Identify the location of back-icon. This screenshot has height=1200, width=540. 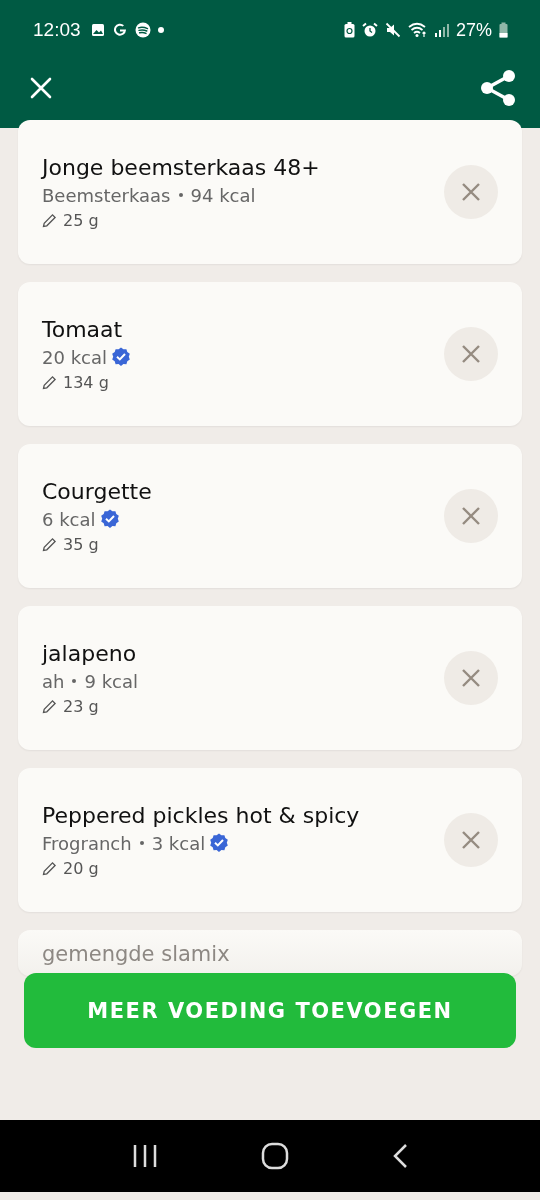
(400, 1156).